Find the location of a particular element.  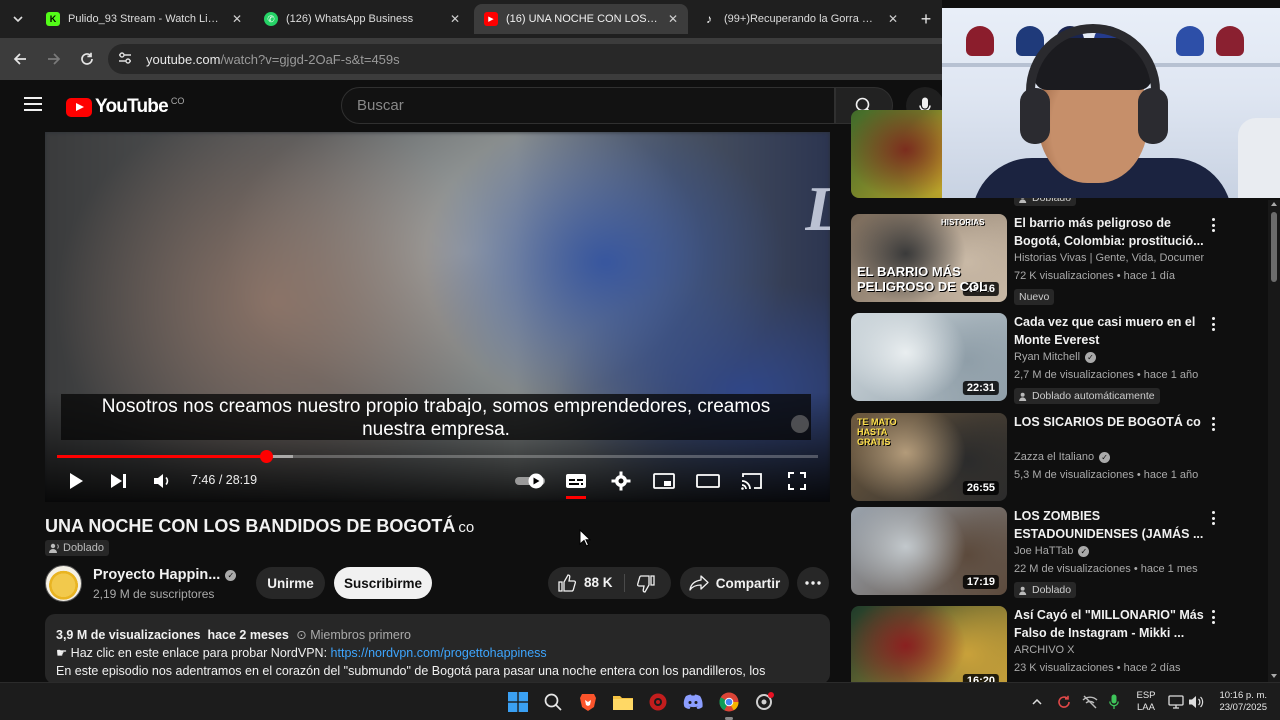

start-button is located at coordinates (518, 702).